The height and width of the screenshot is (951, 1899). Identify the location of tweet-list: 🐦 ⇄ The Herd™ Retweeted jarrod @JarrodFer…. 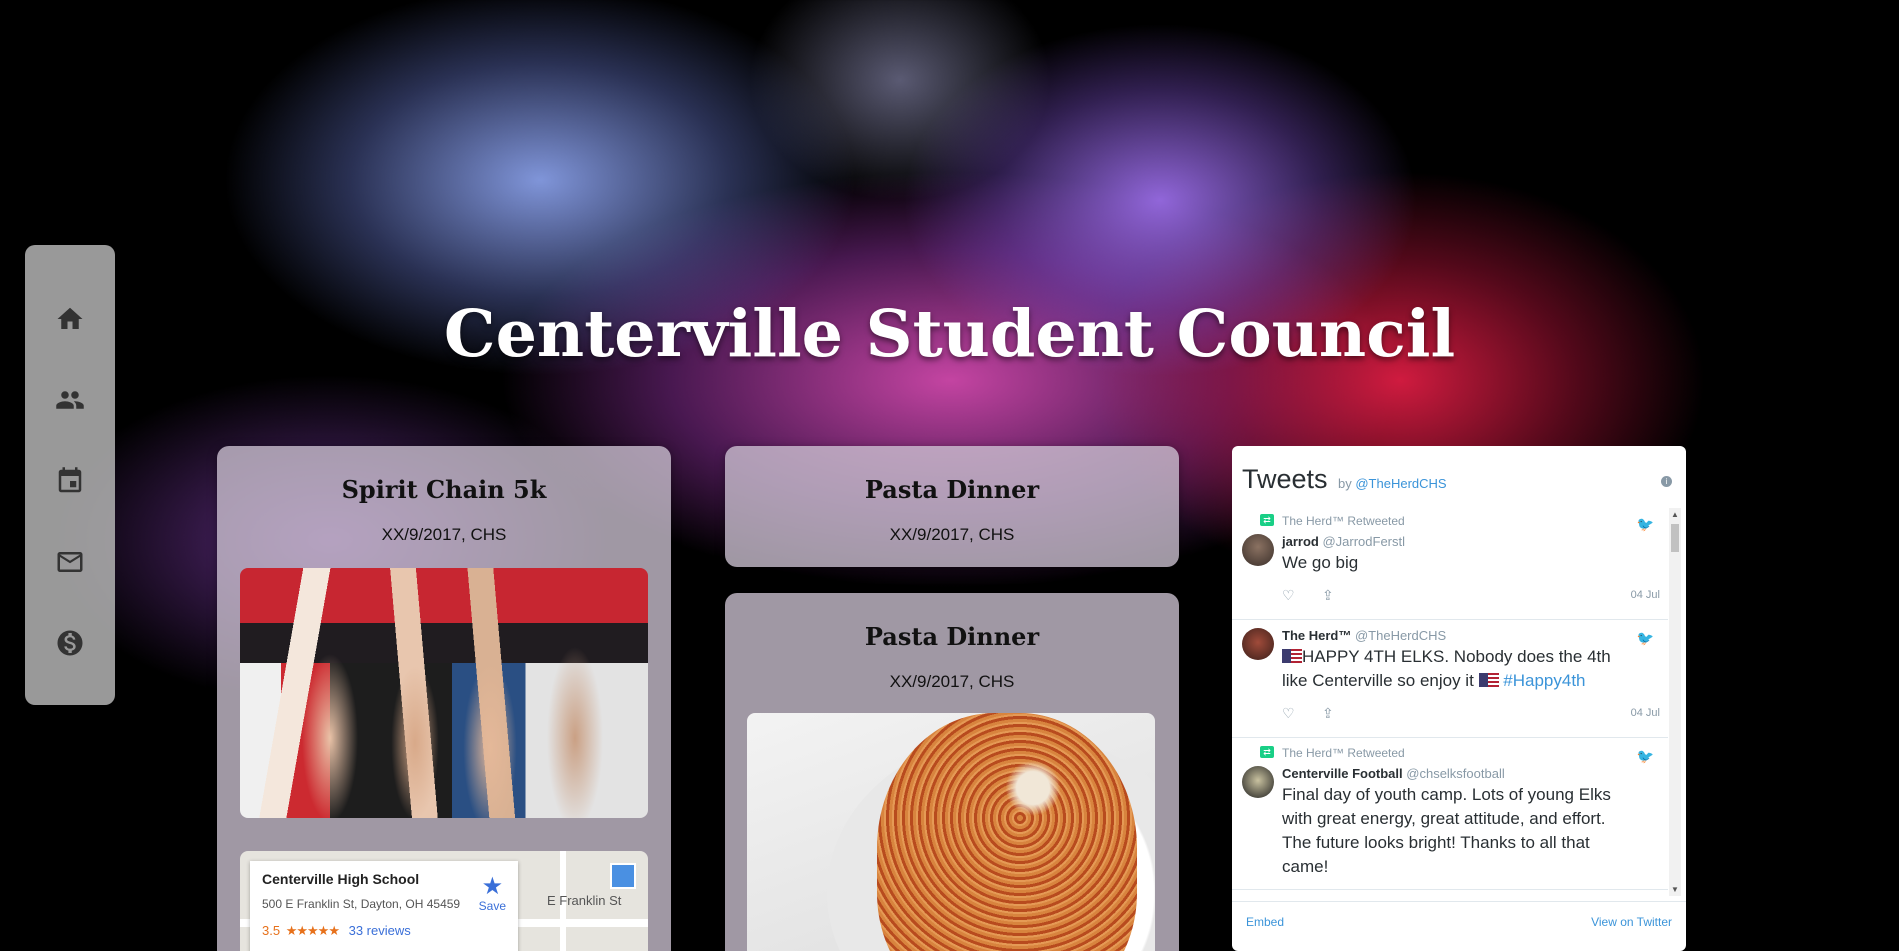
(1450, 701).